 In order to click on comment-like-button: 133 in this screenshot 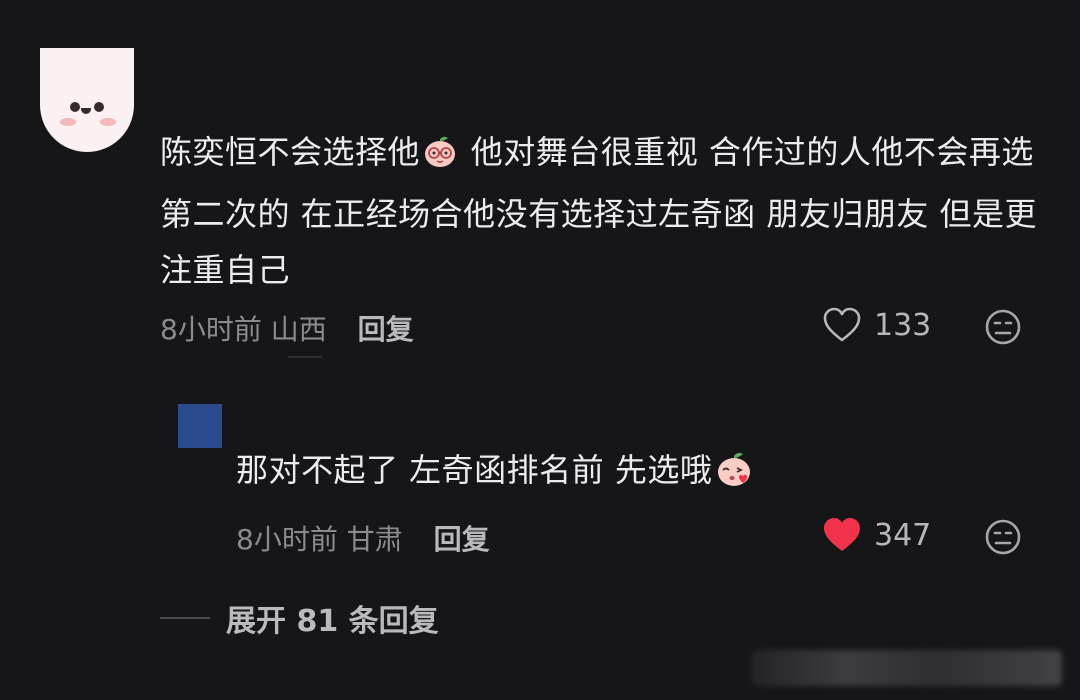, I will do `click(876, 325)`.